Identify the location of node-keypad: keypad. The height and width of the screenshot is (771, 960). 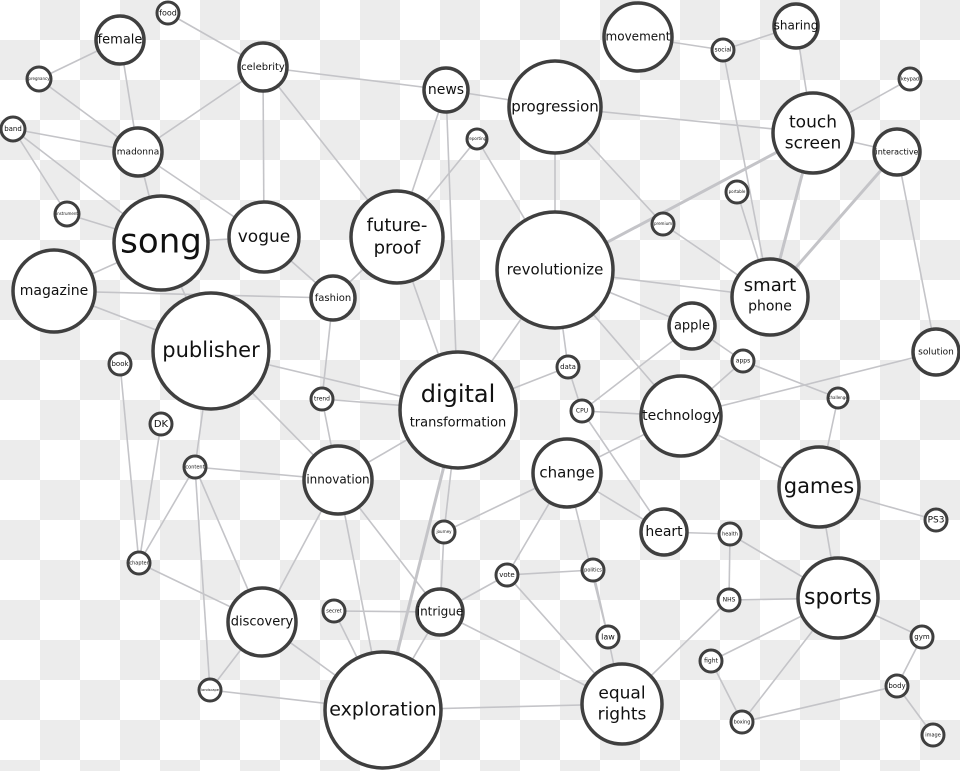
(910, 79).